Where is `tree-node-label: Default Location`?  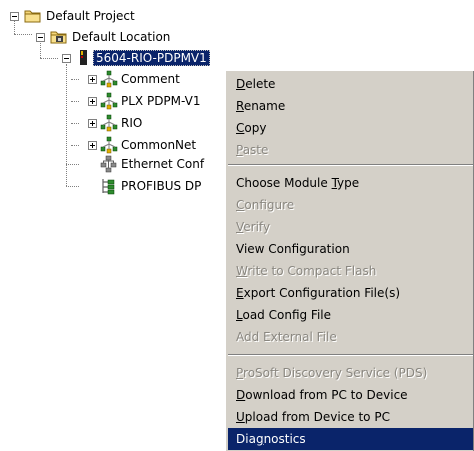
tree-node-label: Default Location is located at coordinates (121, 37).